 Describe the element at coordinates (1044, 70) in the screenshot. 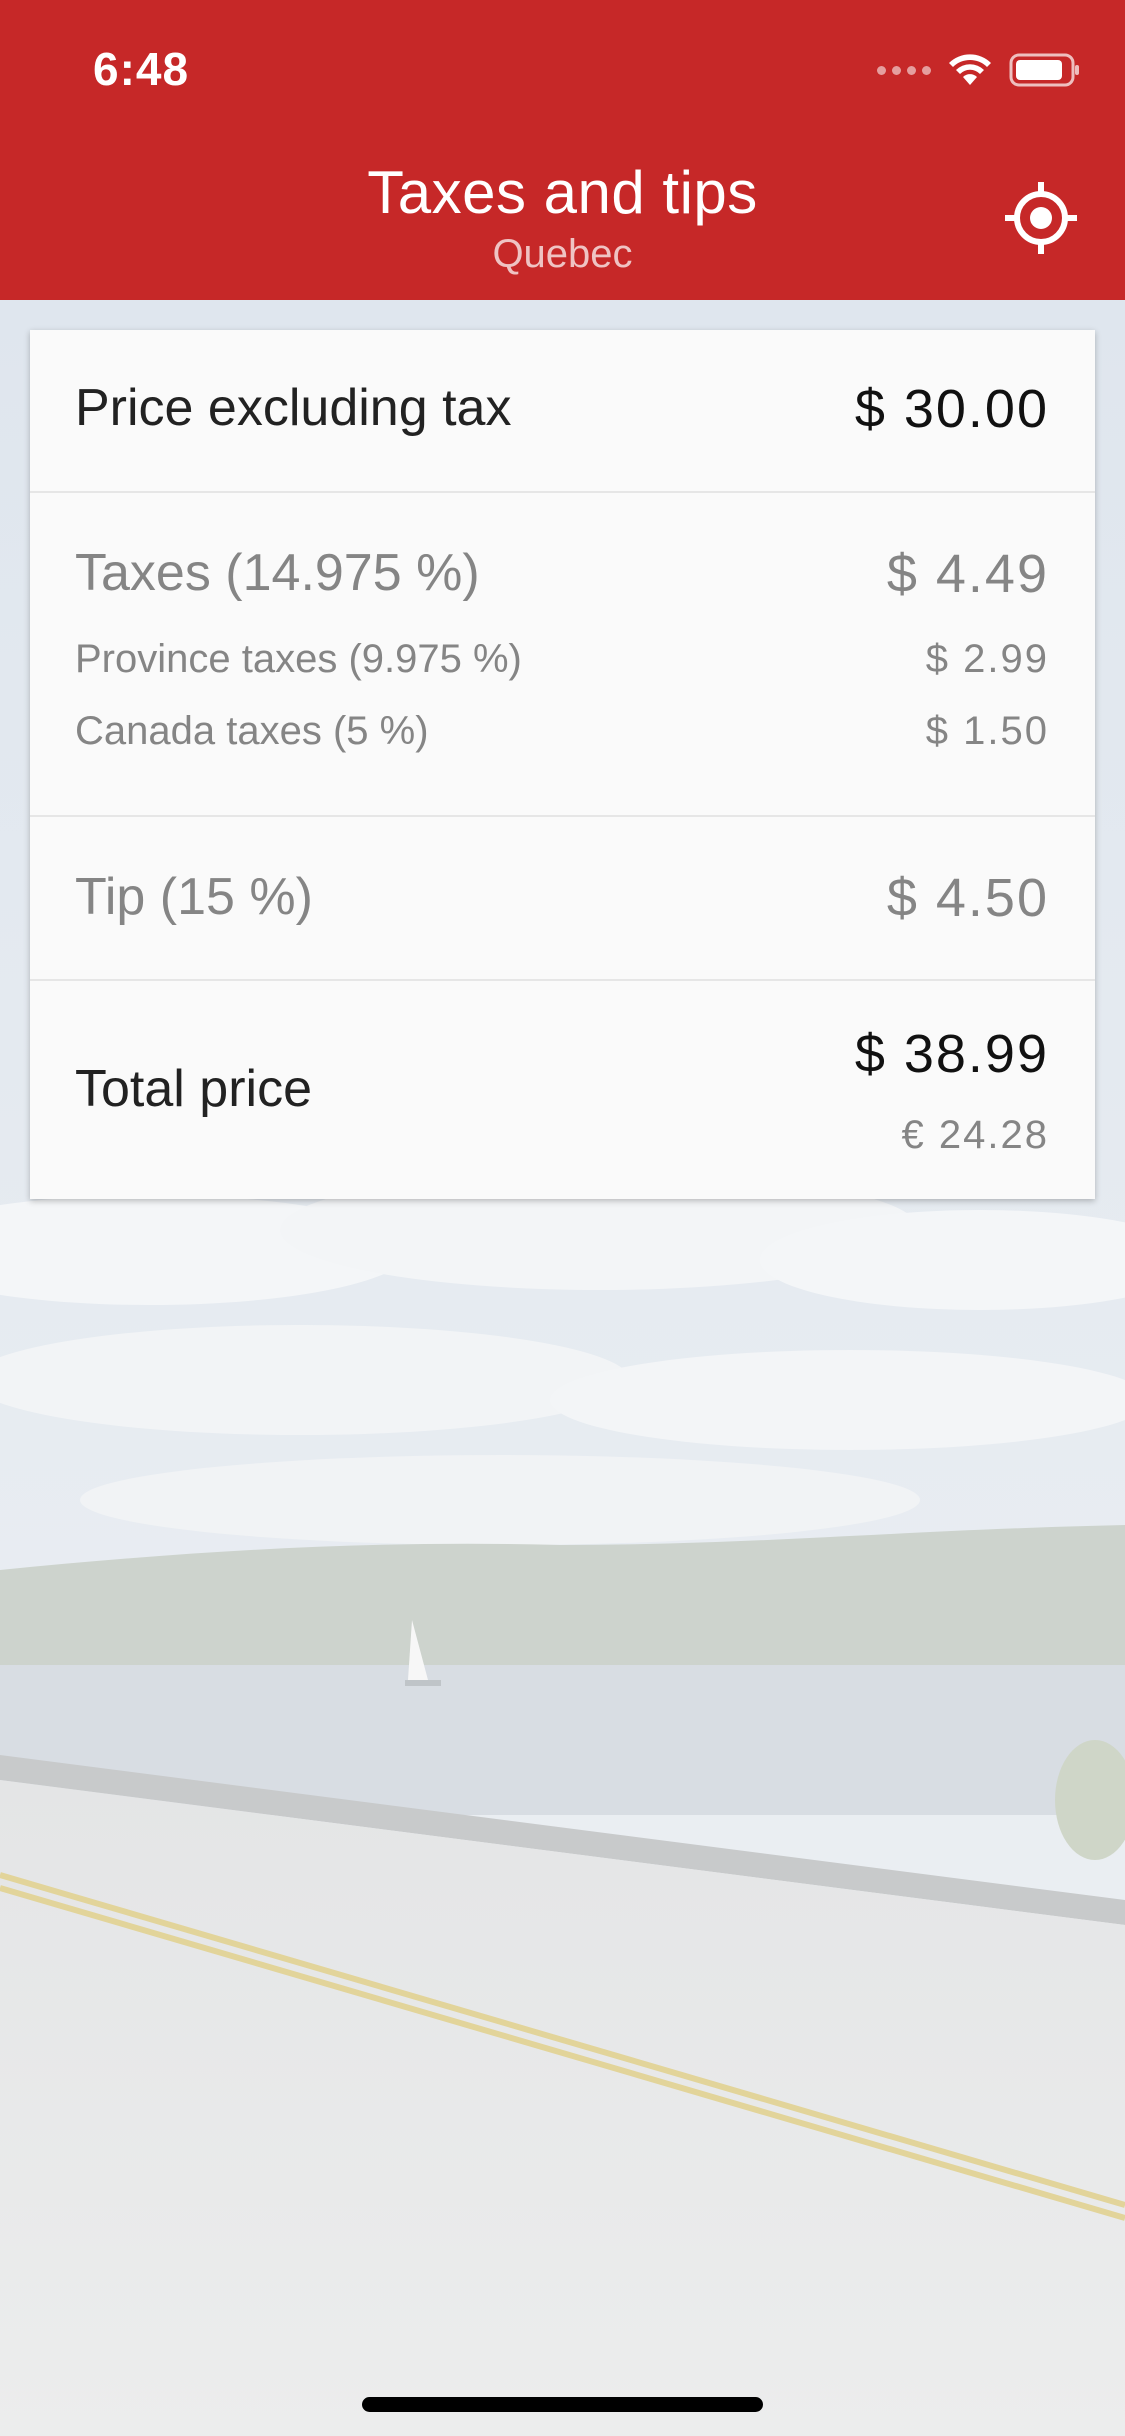

I see `battery-icon` at that location.